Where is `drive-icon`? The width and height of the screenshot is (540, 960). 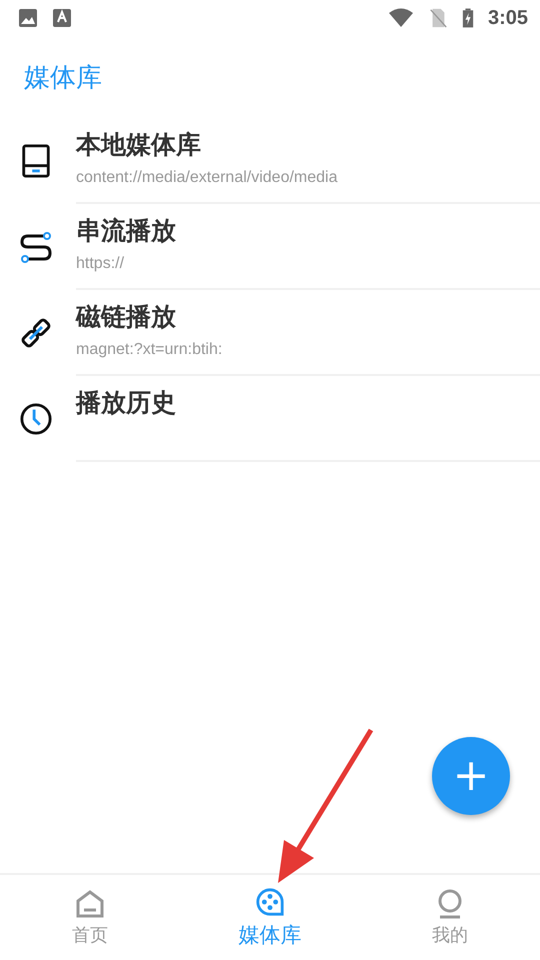
drive-icon is located at coordinates (36, 161).